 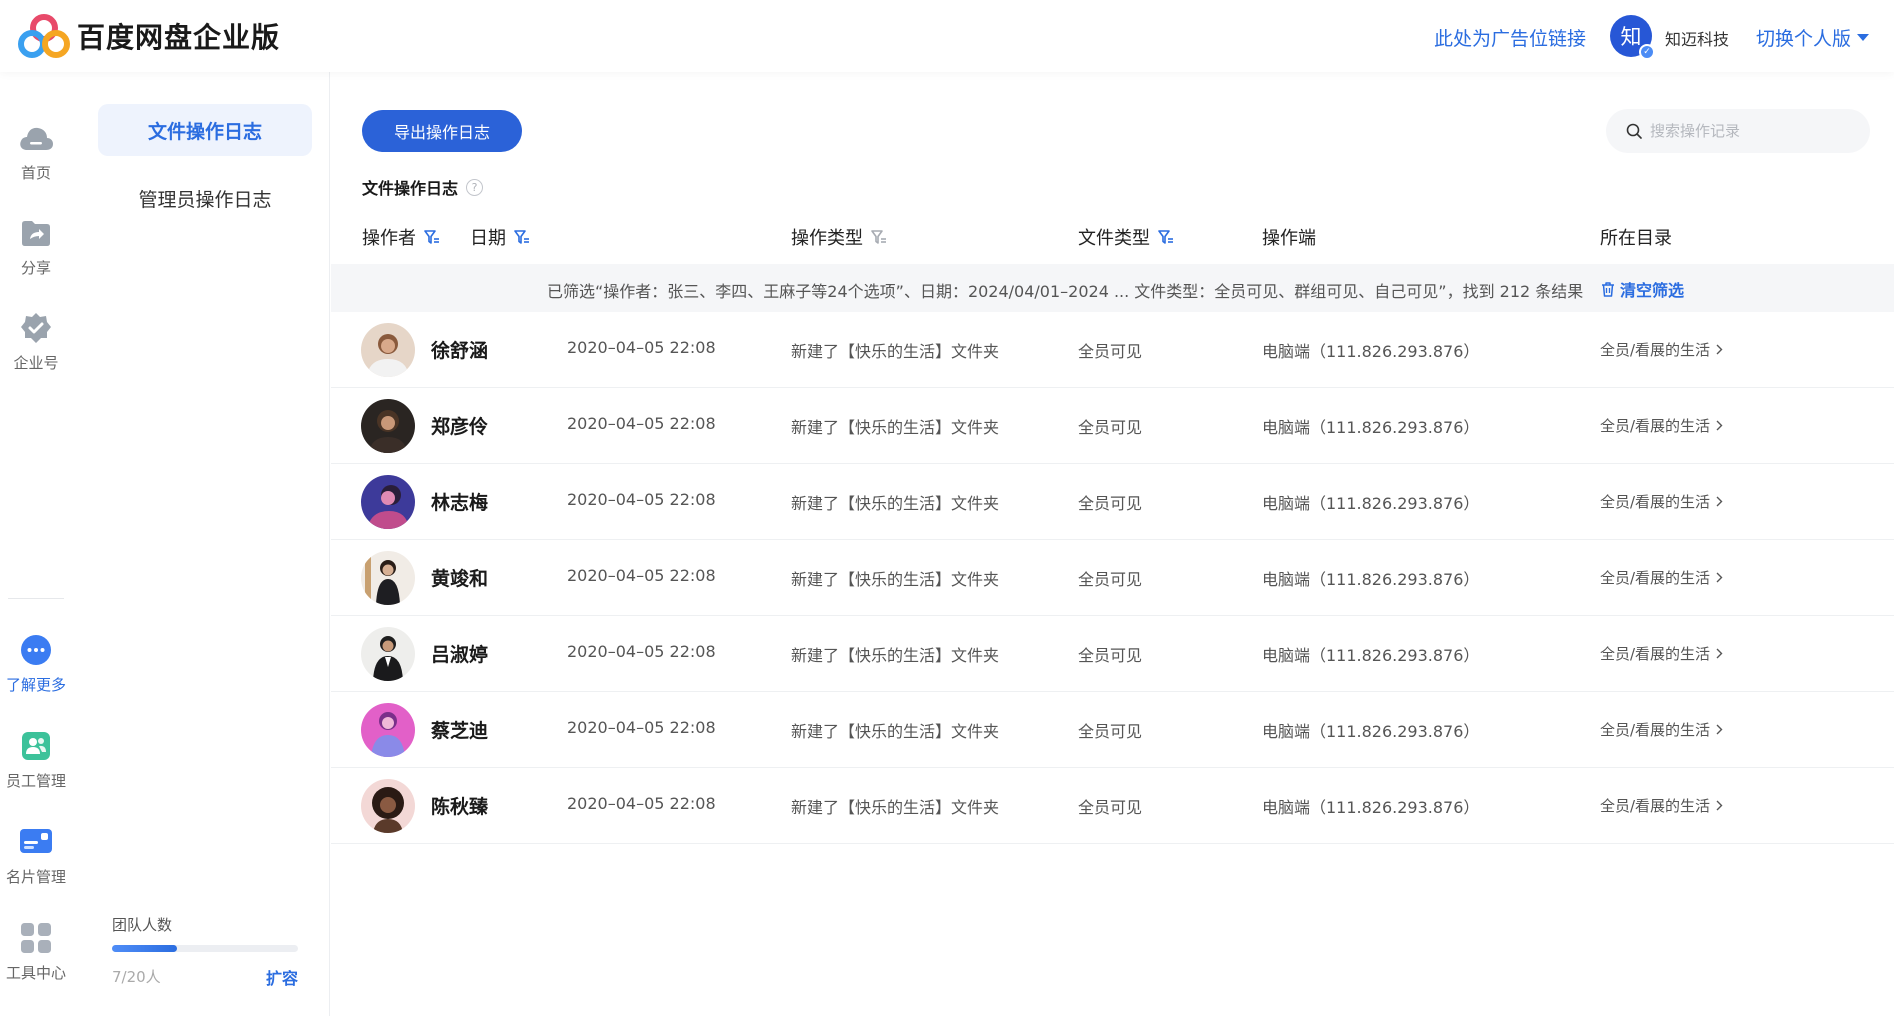 I want to click on org-avatar: 知 ✓, so click(x=1632, y=37).